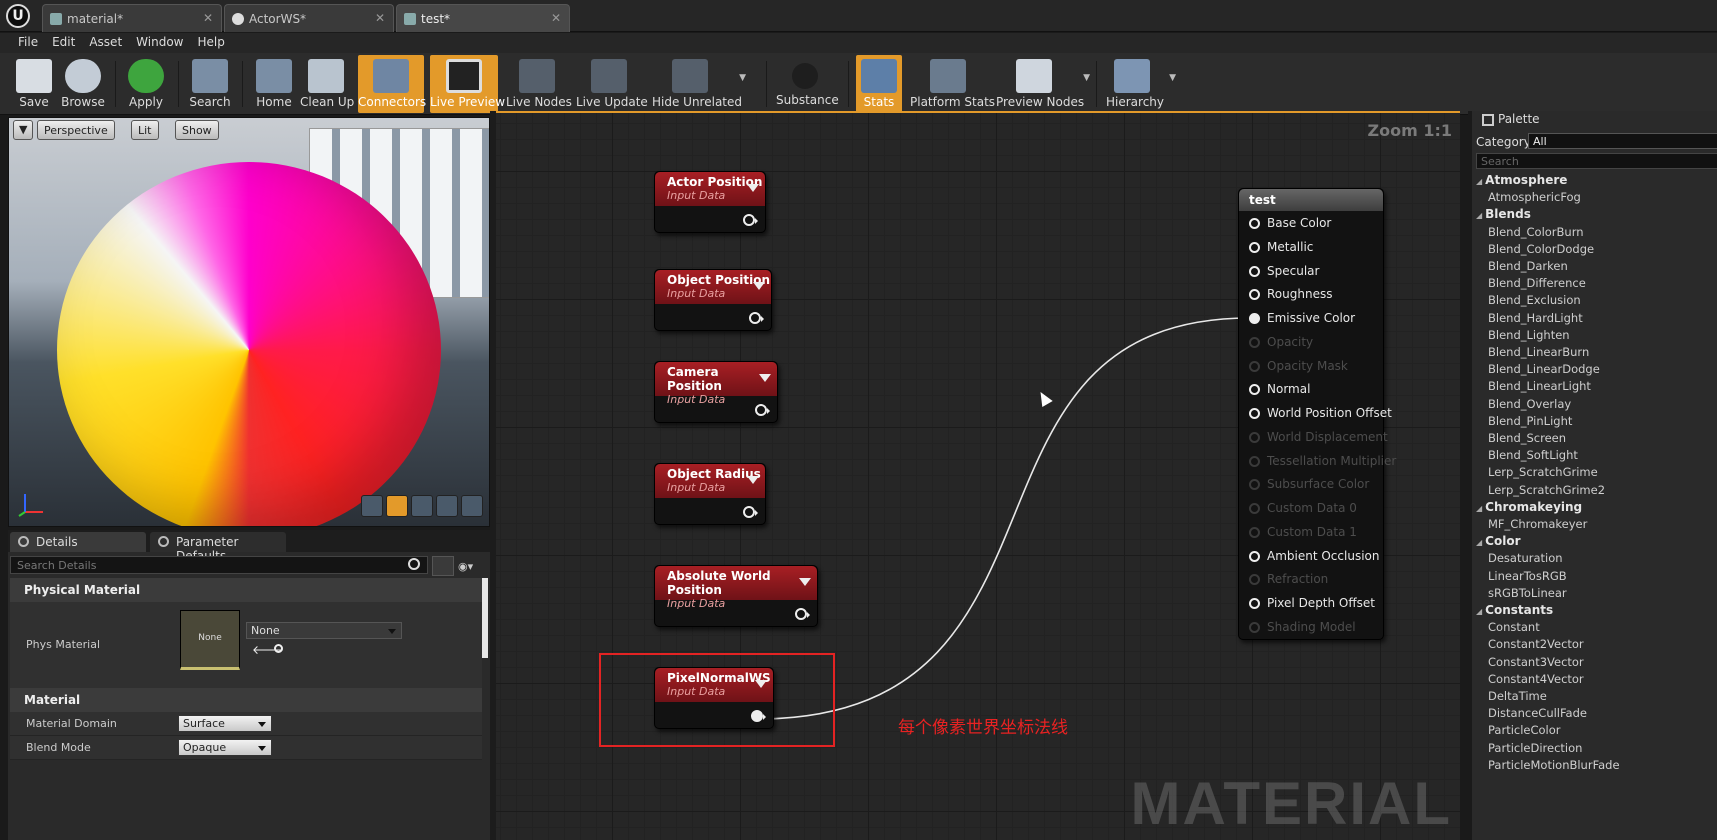 The height and width of the screenshot is (840, 1717). Describe the element at coordinates (539, 84) in the screenshot. I see `live-nodes-button: Live Nodes` at that location.